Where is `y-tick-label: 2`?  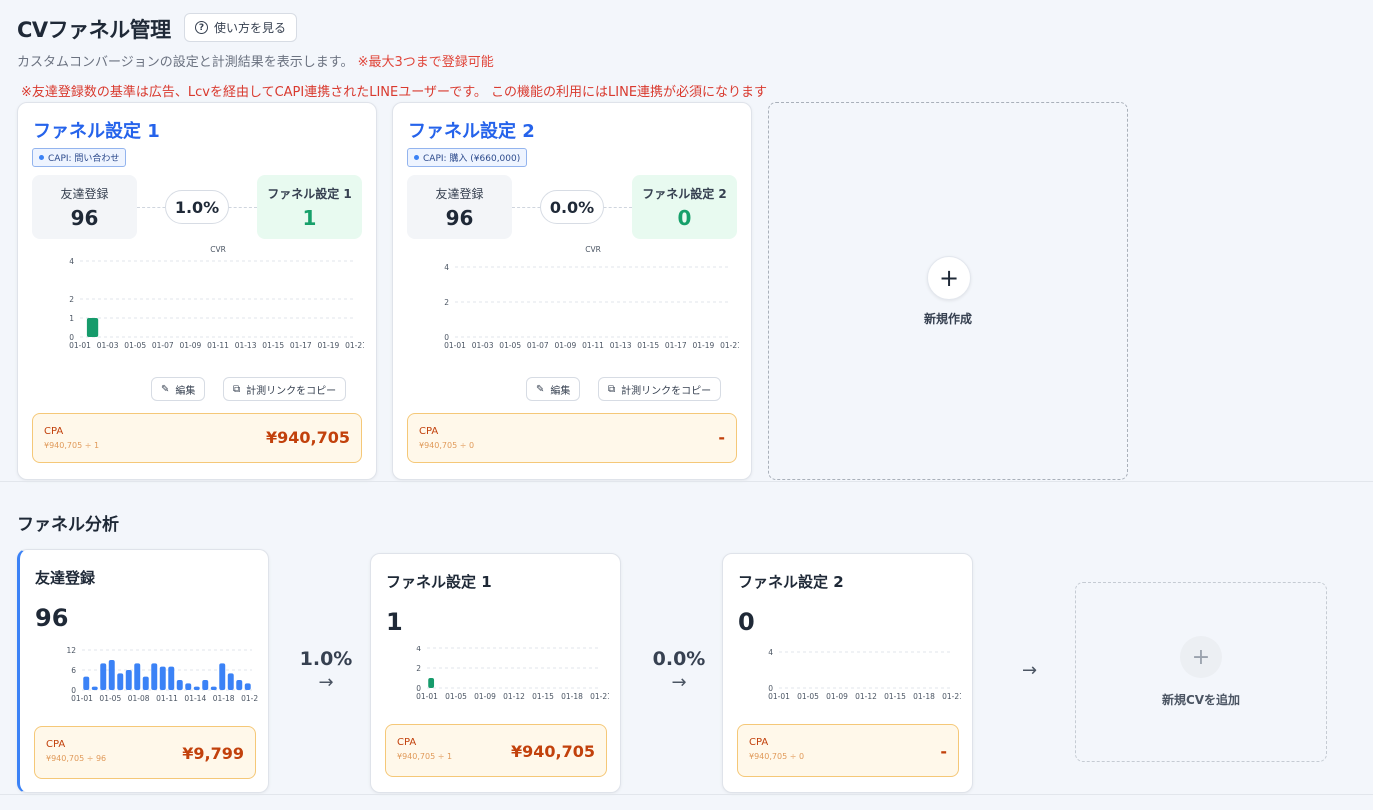 y-tick-label: 2 is located at coordinates (446, 302).